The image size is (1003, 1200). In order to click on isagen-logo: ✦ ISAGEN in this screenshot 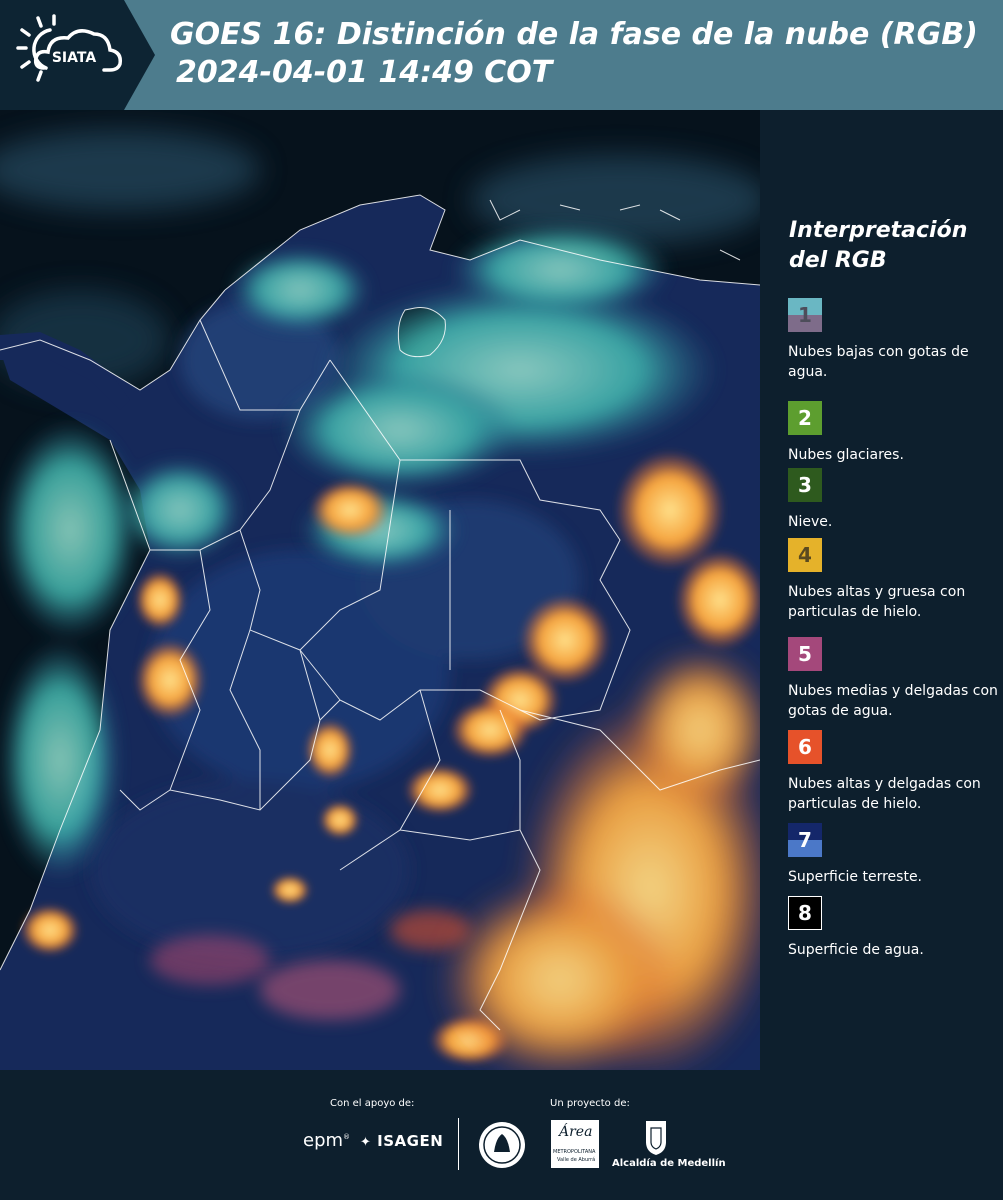, I will do `click(401, 1141)`.